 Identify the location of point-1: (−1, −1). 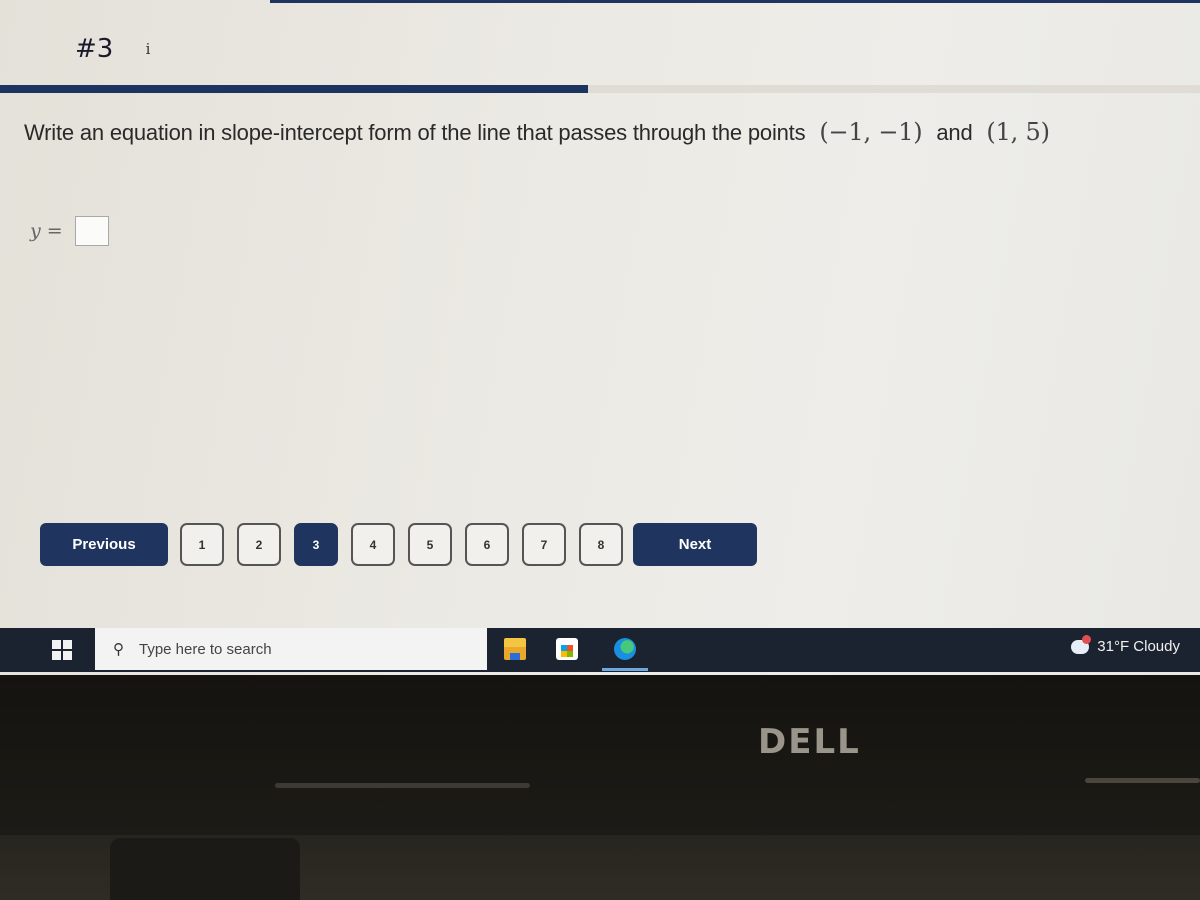
(871, 132).